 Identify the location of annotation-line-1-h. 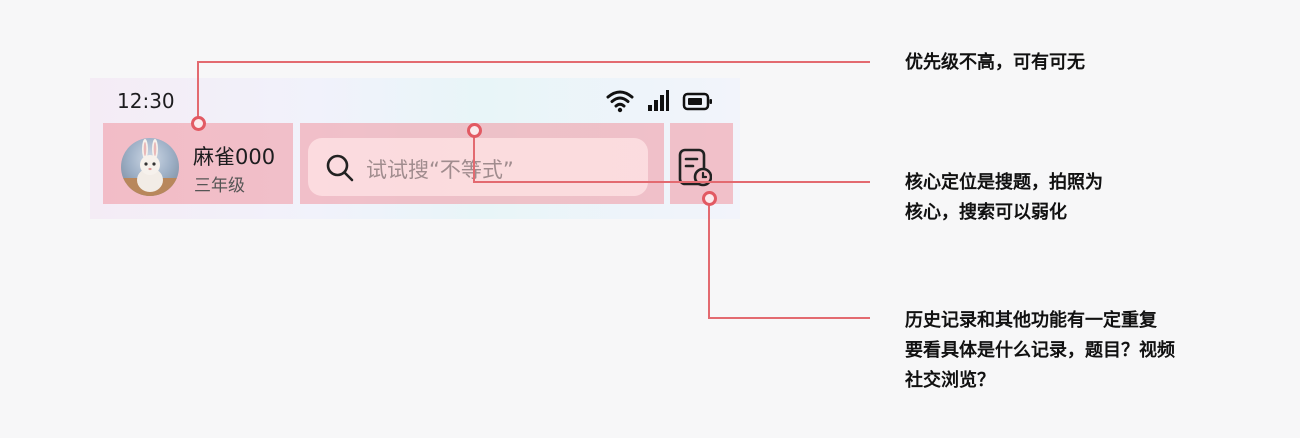
(533, 62).